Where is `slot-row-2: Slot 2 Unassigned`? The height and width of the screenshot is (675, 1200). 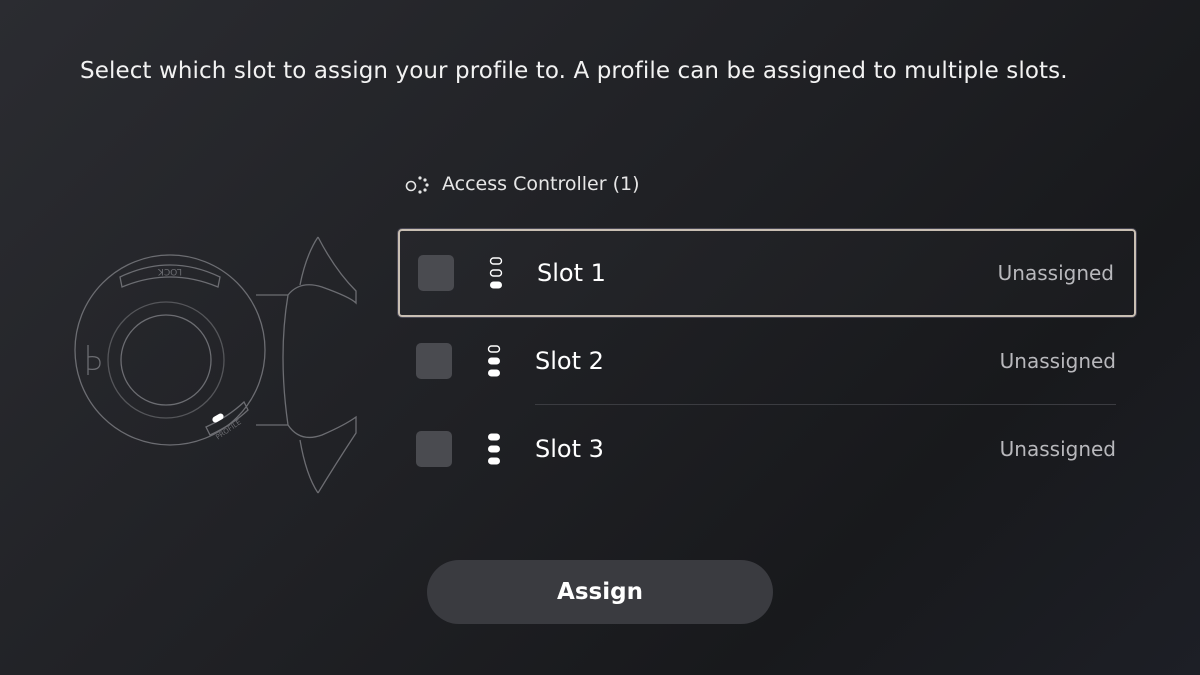 slot-row-2: Slot 2 Unassigned is located at coordinates (767, 361).